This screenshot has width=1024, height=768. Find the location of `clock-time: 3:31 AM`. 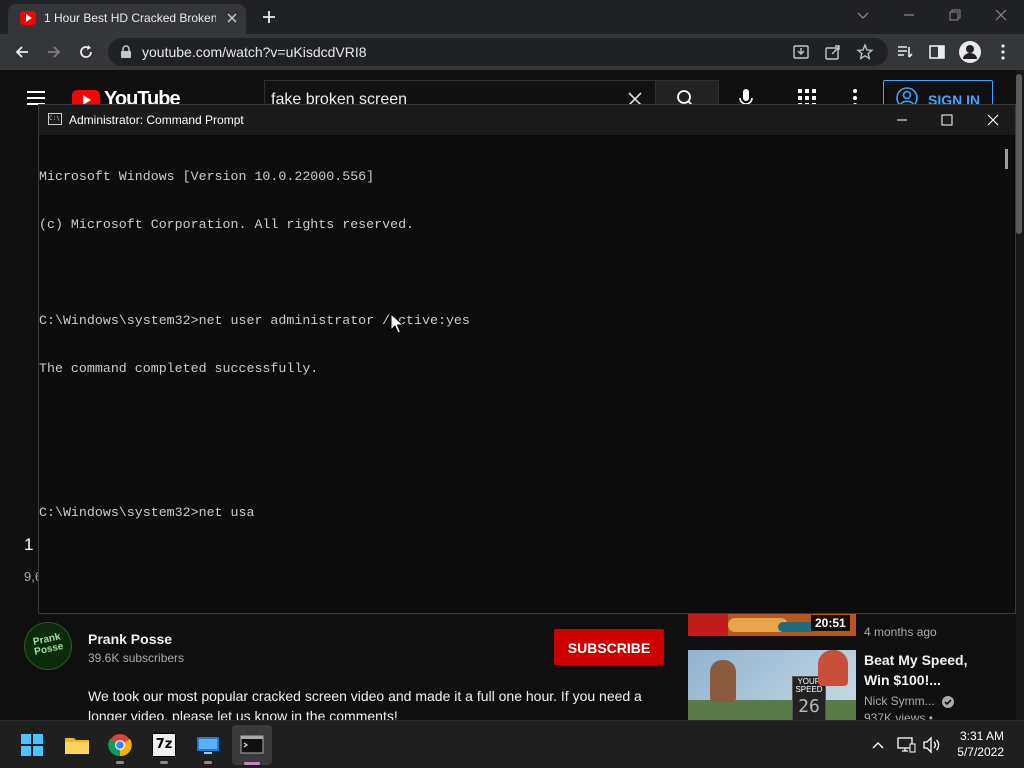

clock-time: 3:31 AM is located at coordinates (976, 736).